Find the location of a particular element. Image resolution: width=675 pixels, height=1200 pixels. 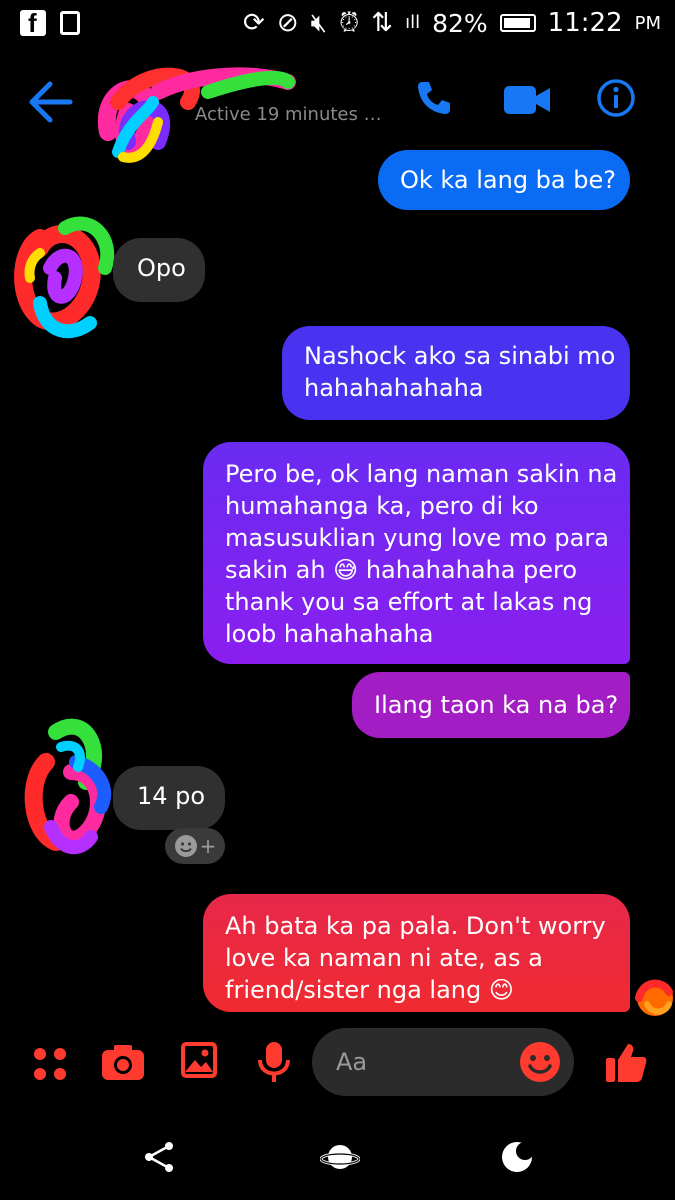

received-message-bubble: 14 po is located at coordinates (169, 798).